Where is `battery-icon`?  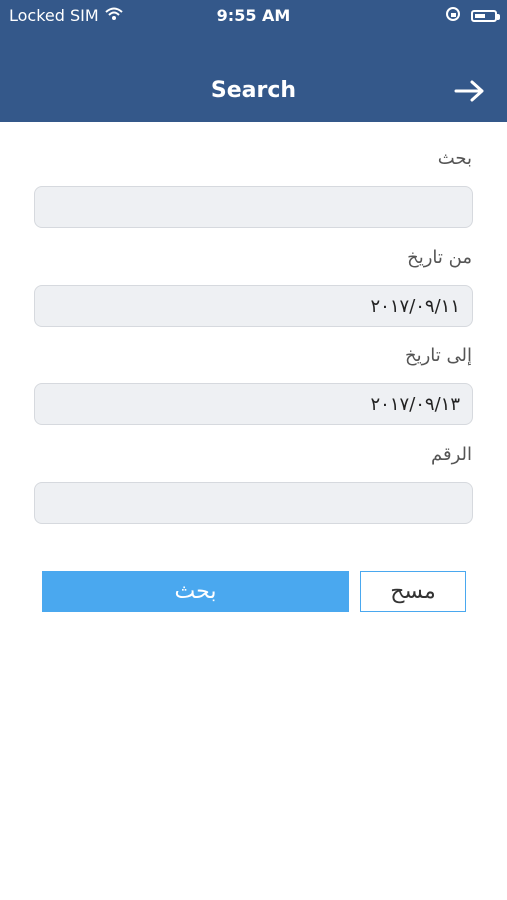
battery-icon is located at coordinates (485, 16).